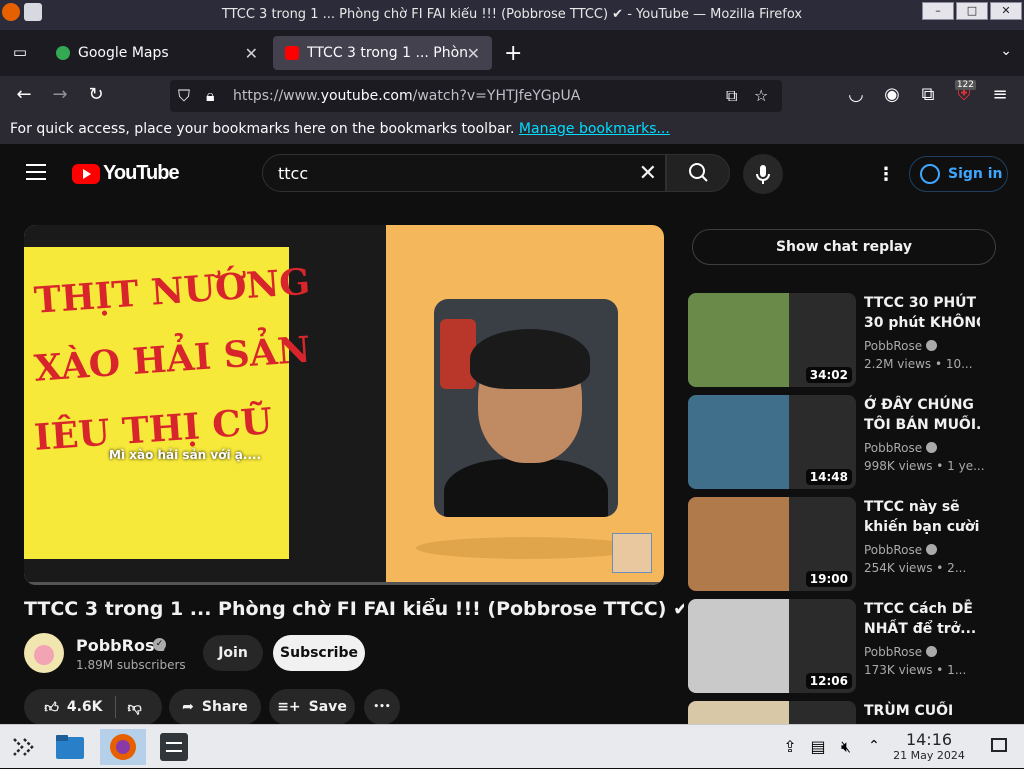 This screenshot has width=1024, height=769. Describe the element at coordinates (464, 173) in the screenshot. I see `search-input: ttcc ✕` at that location.